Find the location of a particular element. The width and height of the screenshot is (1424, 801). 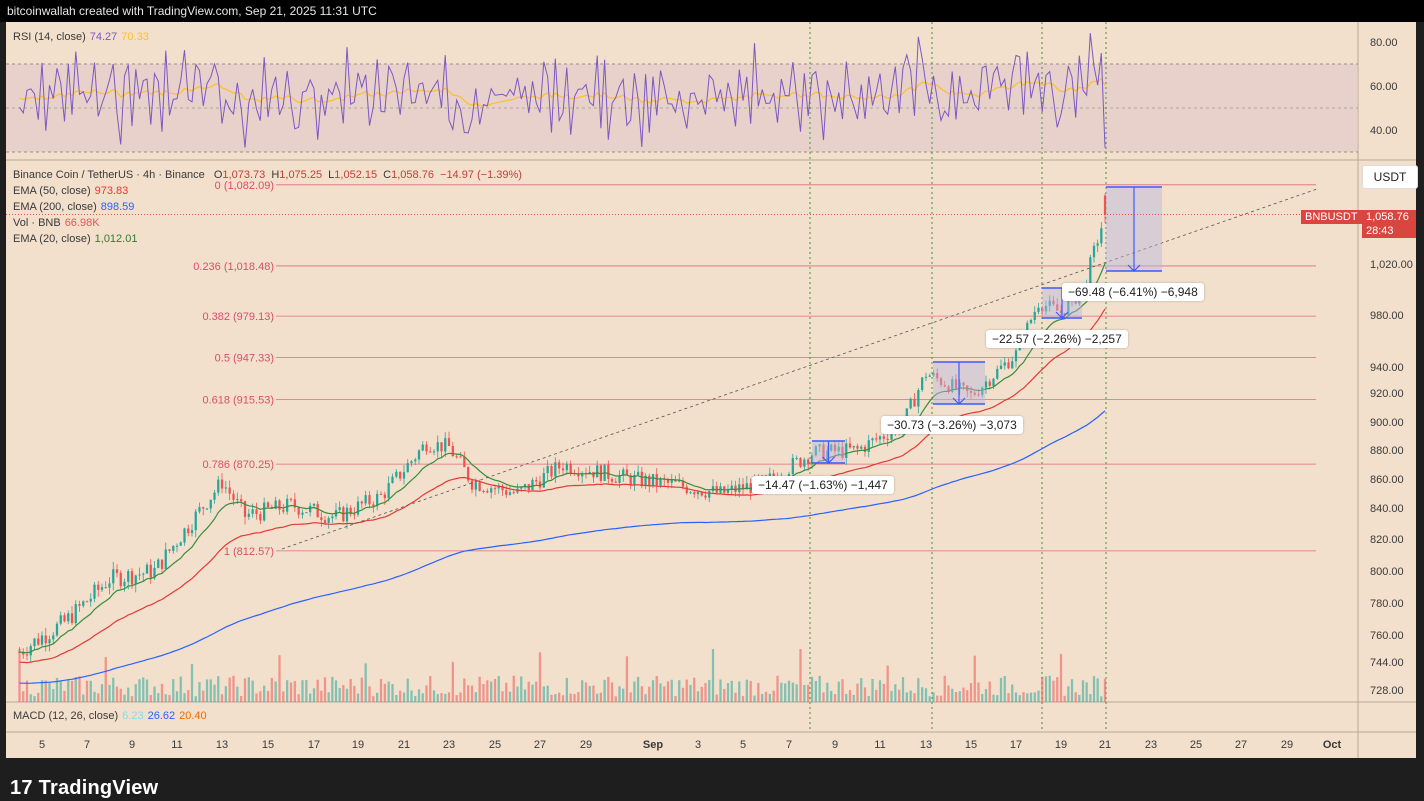

rsi-ma-value: 70.33 is located at coordinates (135, 37).